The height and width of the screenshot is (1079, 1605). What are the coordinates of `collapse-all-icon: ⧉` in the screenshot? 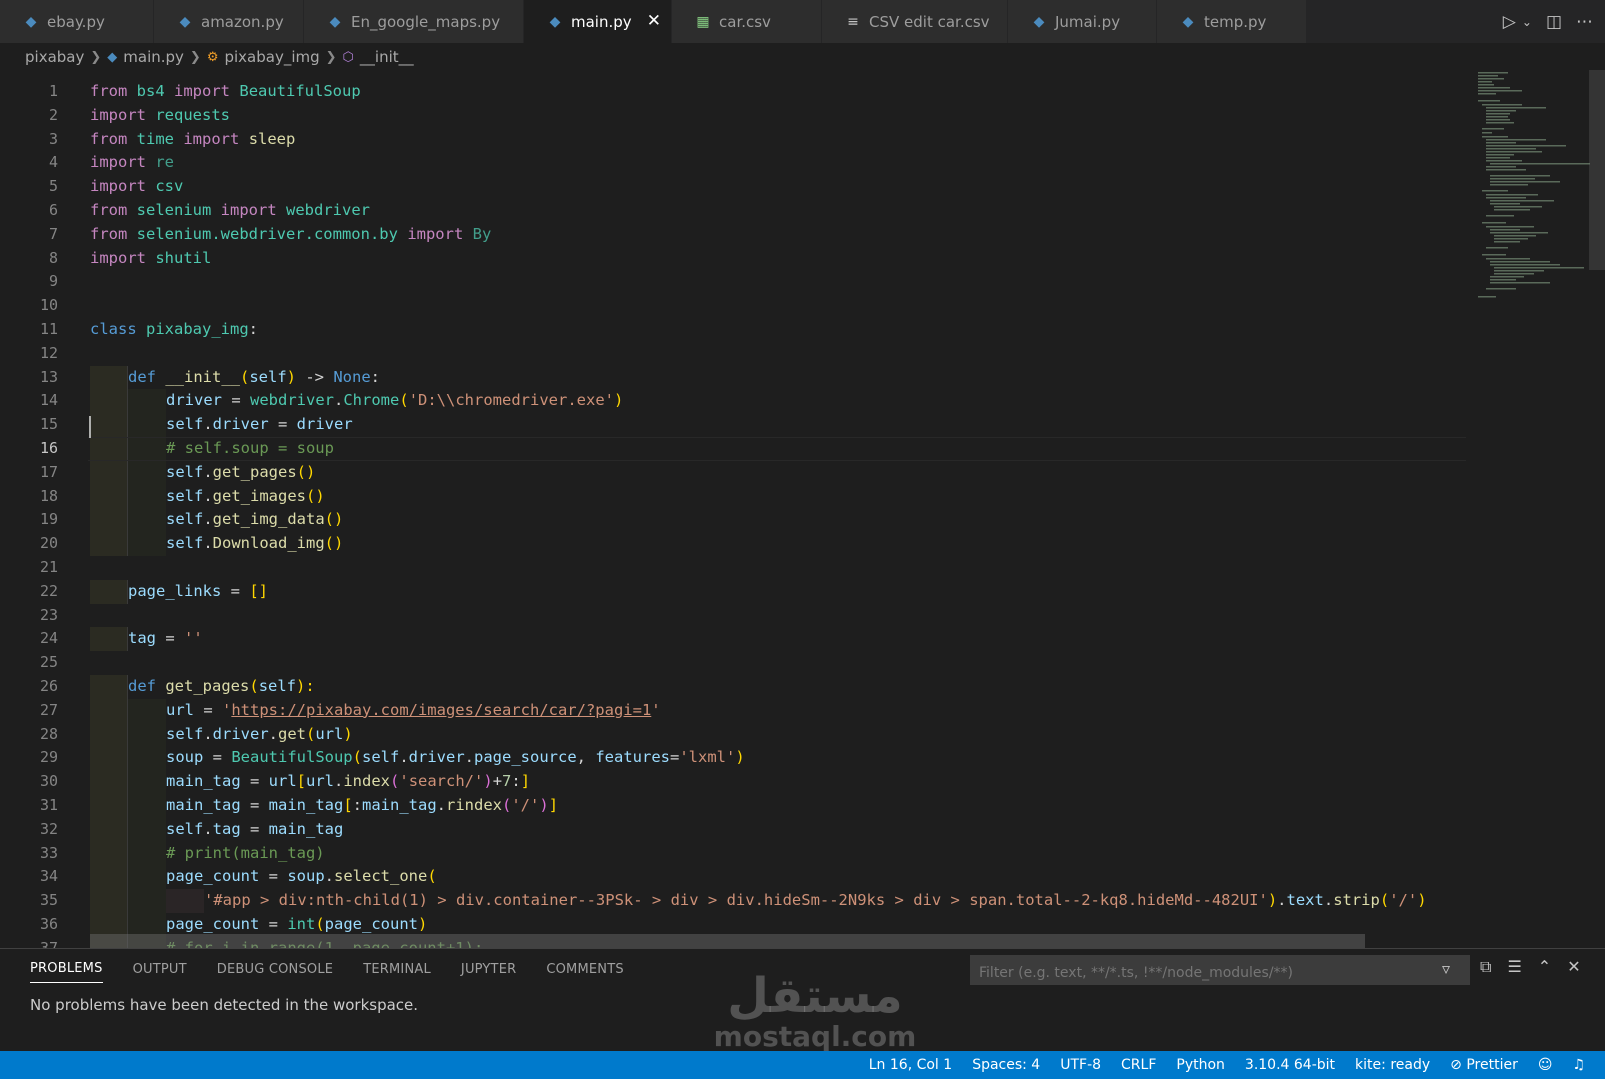 It's located at (1485, 967).